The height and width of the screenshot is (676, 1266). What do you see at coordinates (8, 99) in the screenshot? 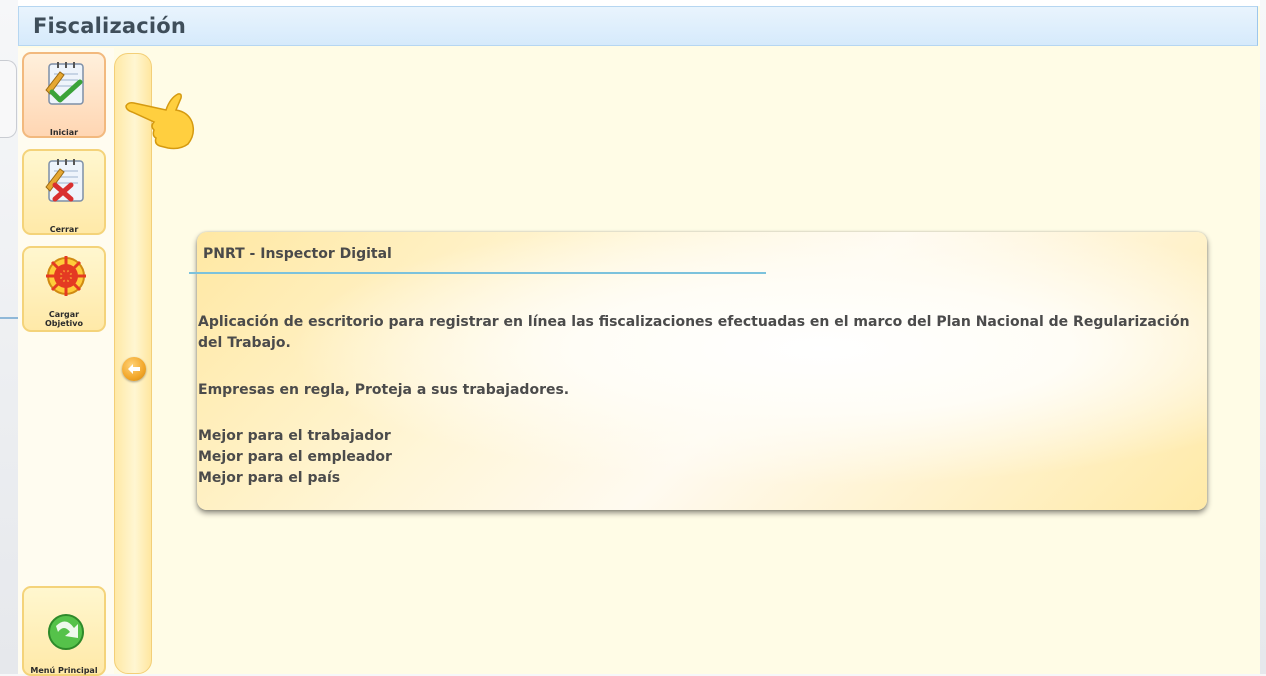
I see `background-window-tab` at bounding box center [8, 99].